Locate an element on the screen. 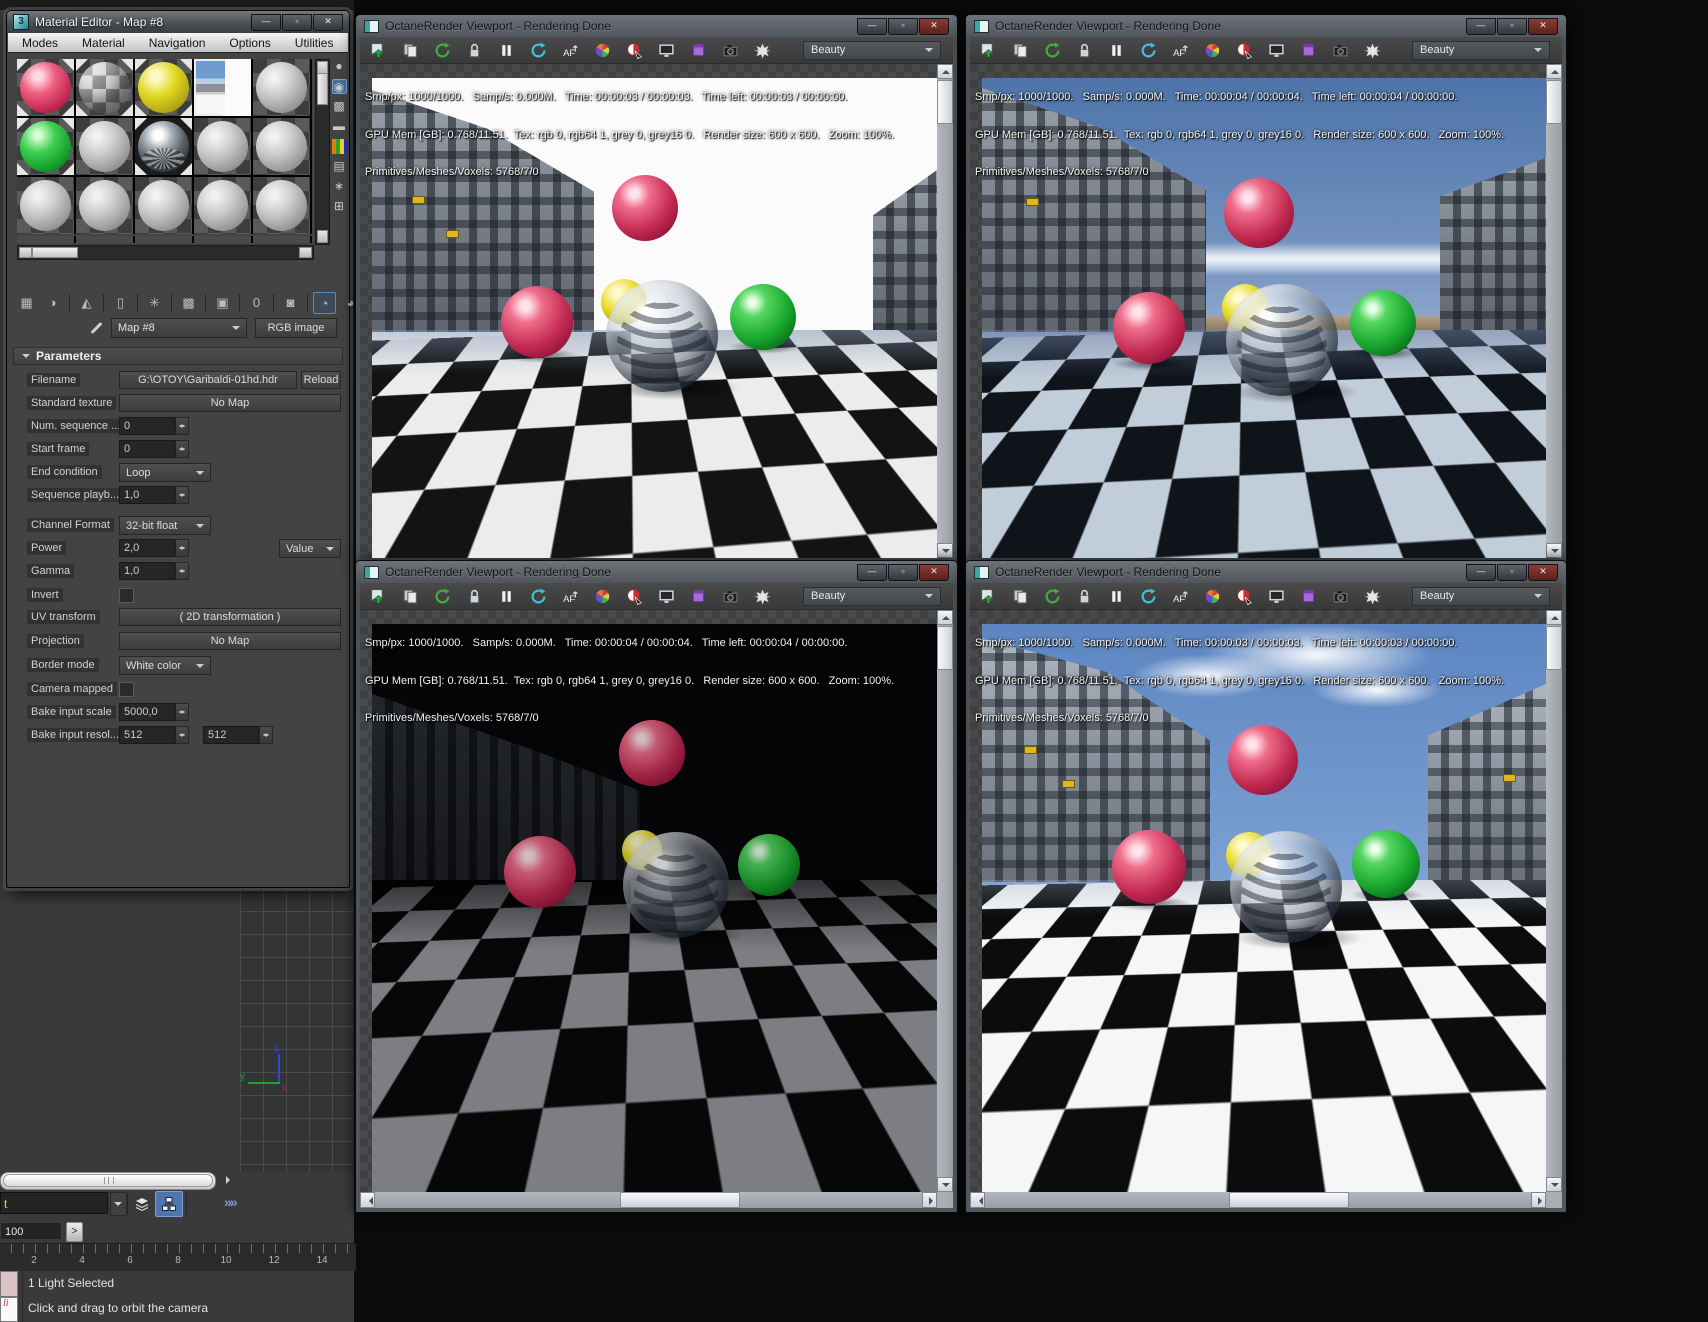 The width and height of the screenshot is (1708, 1322). power-mode-dropdown: Value is located at coordinates (310, 548).